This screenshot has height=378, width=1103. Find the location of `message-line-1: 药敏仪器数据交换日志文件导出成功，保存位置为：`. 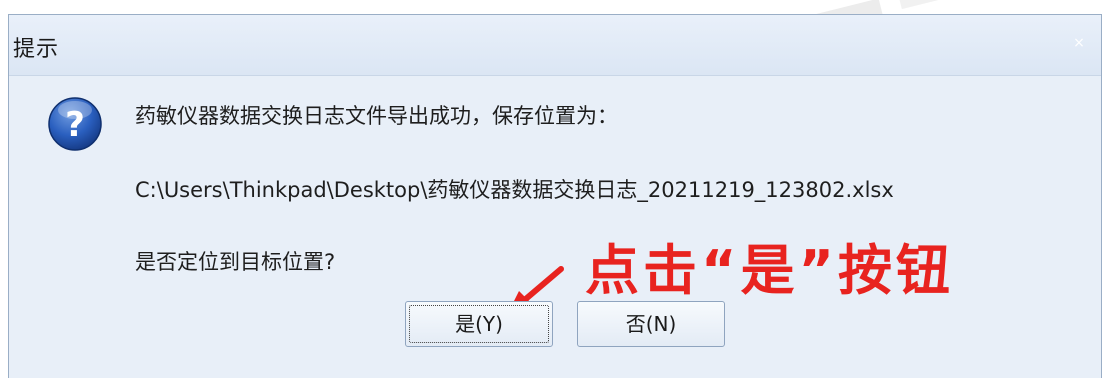

message-line-1: 药敏仪器数据交换日志文件导出成功，保存位置为： is located at coordinates (376, 116).